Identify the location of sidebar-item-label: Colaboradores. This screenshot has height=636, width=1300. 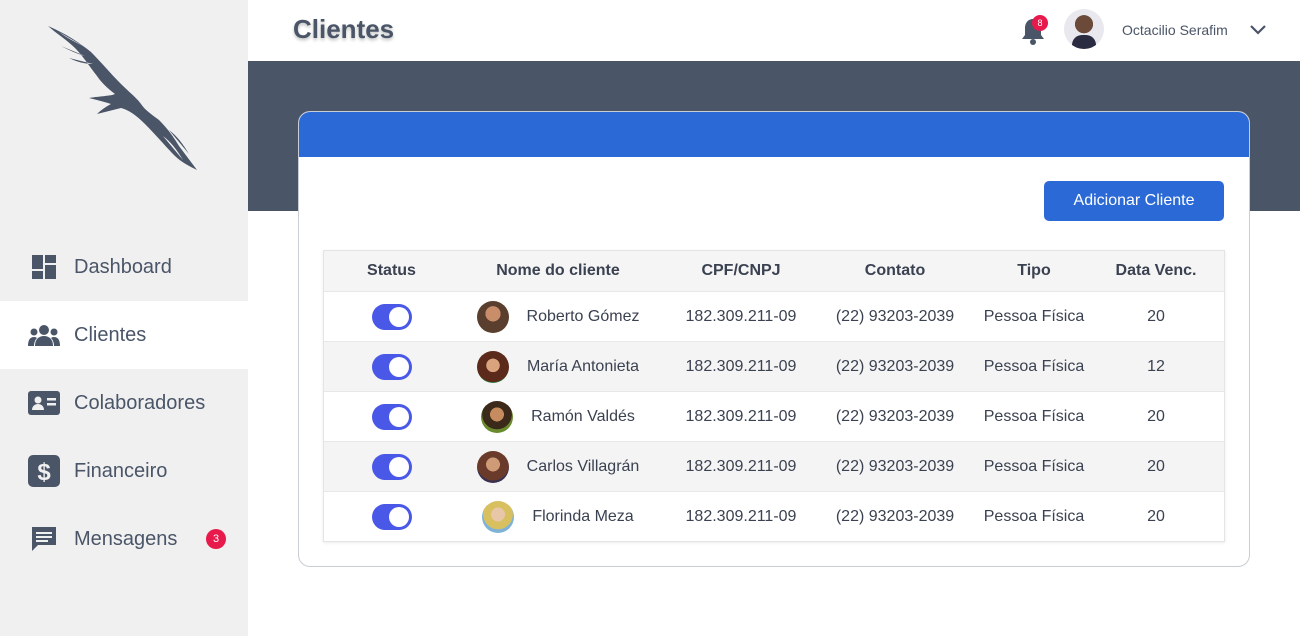
(140, 402).